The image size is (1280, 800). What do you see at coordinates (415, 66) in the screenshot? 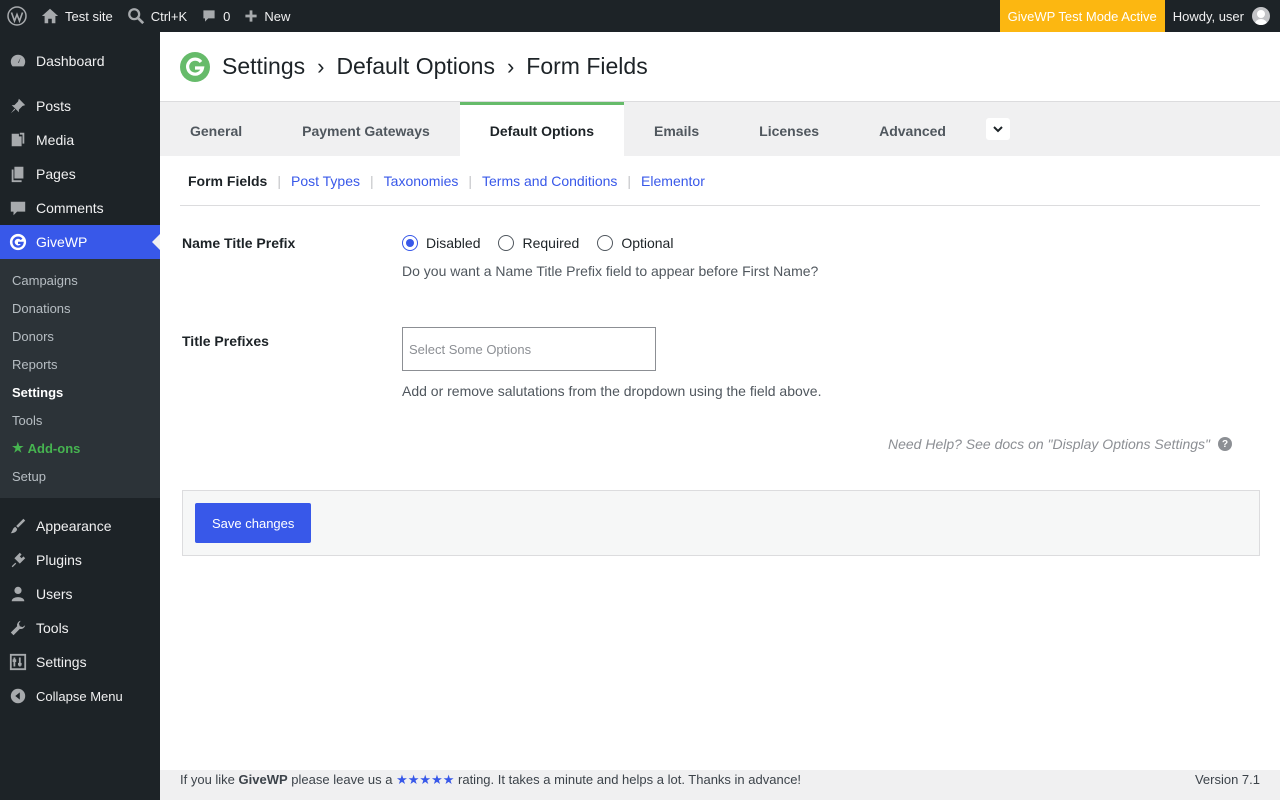
I see `breadcrumb-default-options: Default Options` at bounding box center [415, 66].